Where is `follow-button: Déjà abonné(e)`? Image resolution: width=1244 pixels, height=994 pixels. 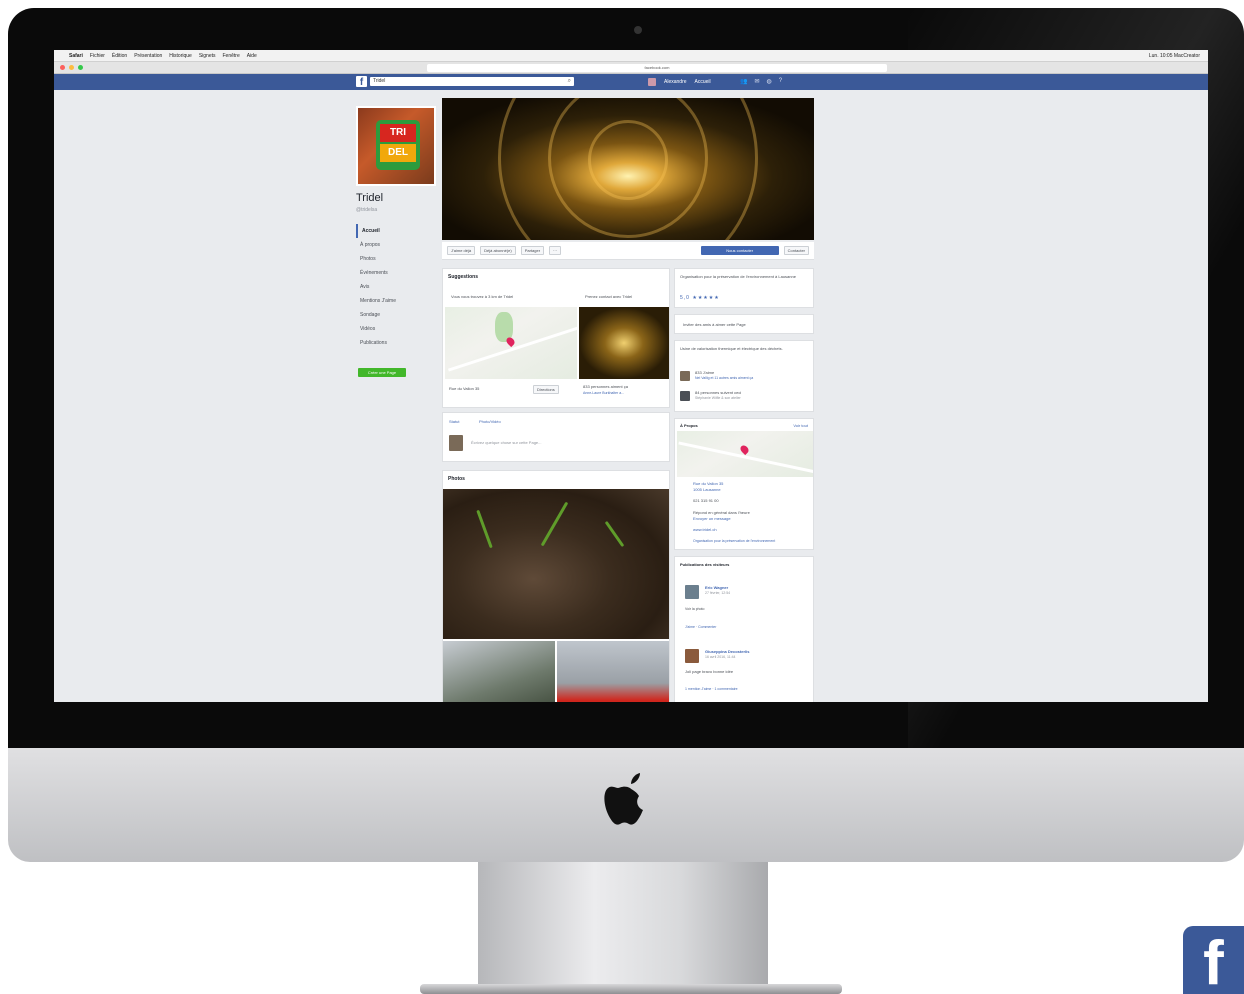 follow-button: Déjà abonné(e) is located at coordinates (498, 250).